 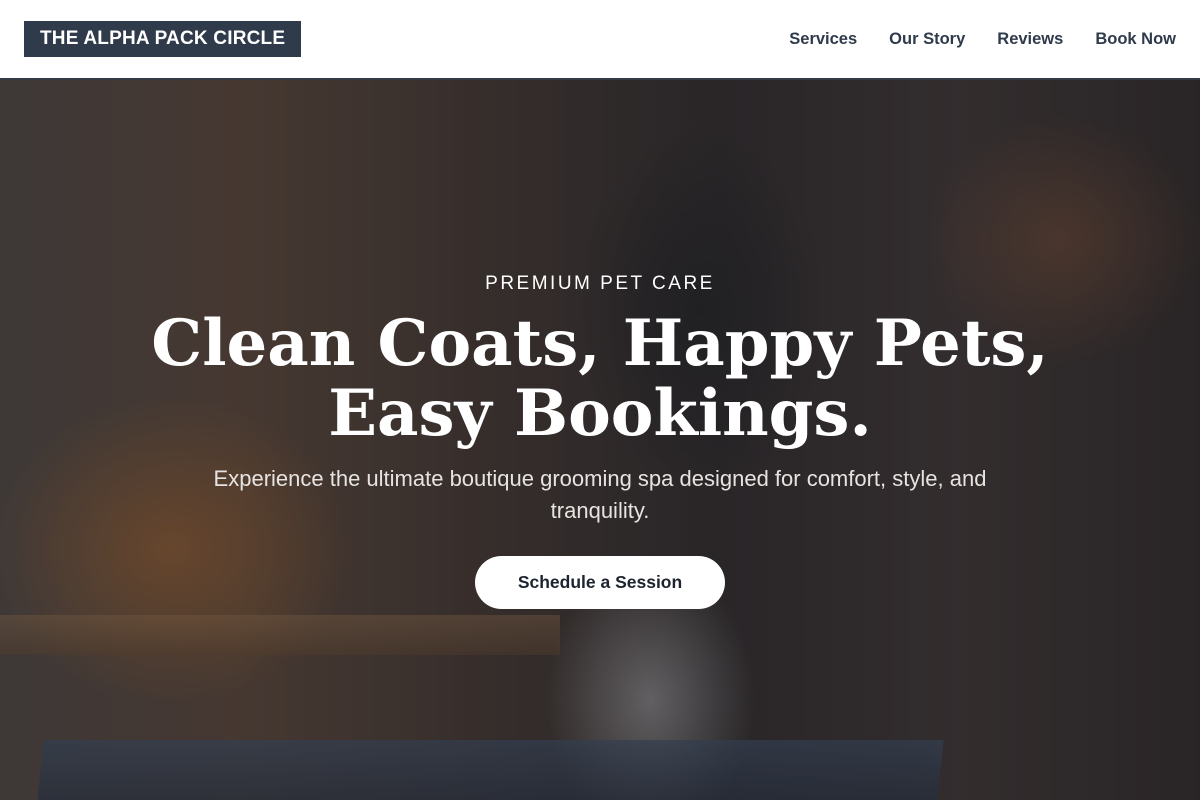 I want to click on site-logo: THE ALPHA PACK CIRCLE, so click(x=163, y=39).